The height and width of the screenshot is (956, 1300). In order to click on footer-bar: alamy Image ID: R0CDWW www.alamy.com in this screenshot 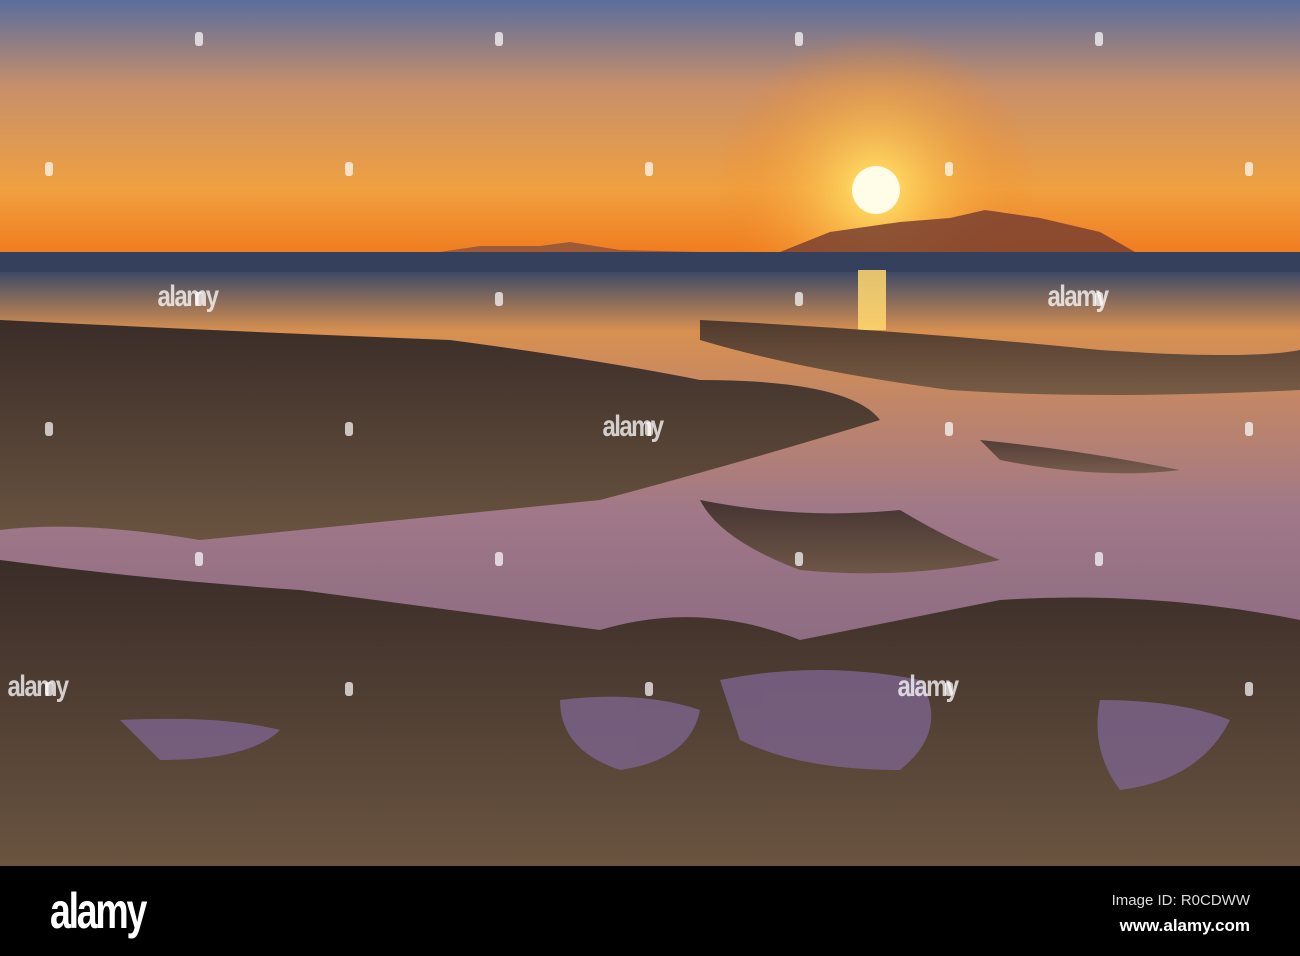, I will do `click(650, 911)`.